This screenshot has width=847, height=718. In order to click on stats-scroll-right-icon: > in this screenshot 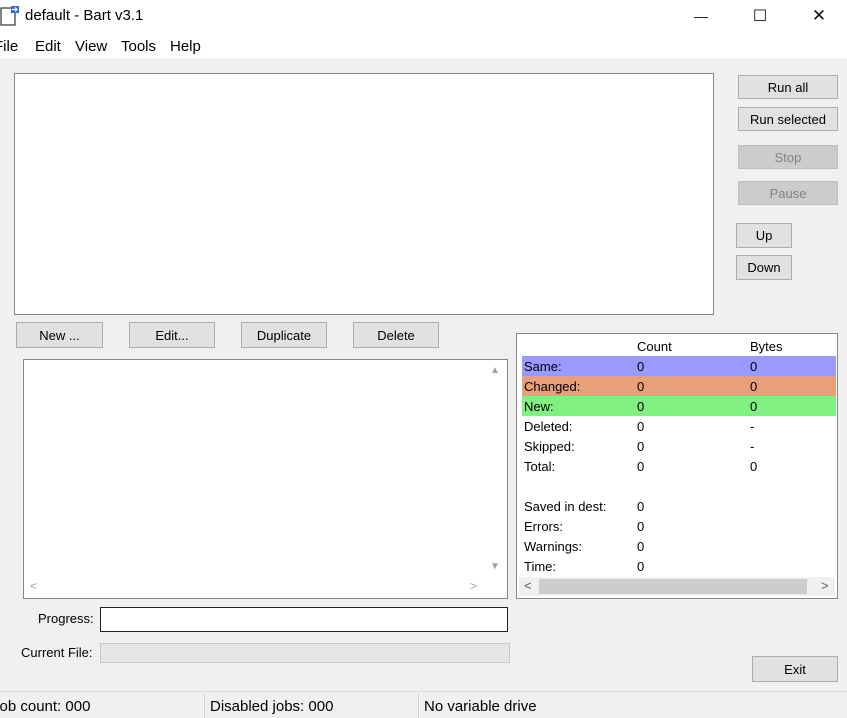, I will do `click(825, 585)`.